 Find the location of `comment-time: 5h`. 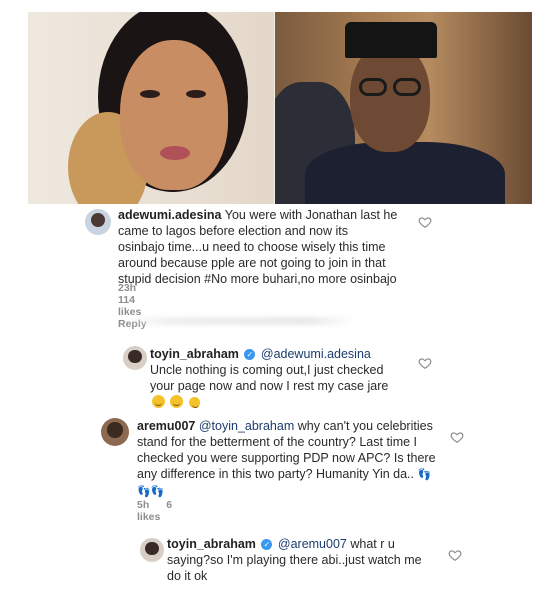

comment-time: 5h is located at coordinates (143, 505).